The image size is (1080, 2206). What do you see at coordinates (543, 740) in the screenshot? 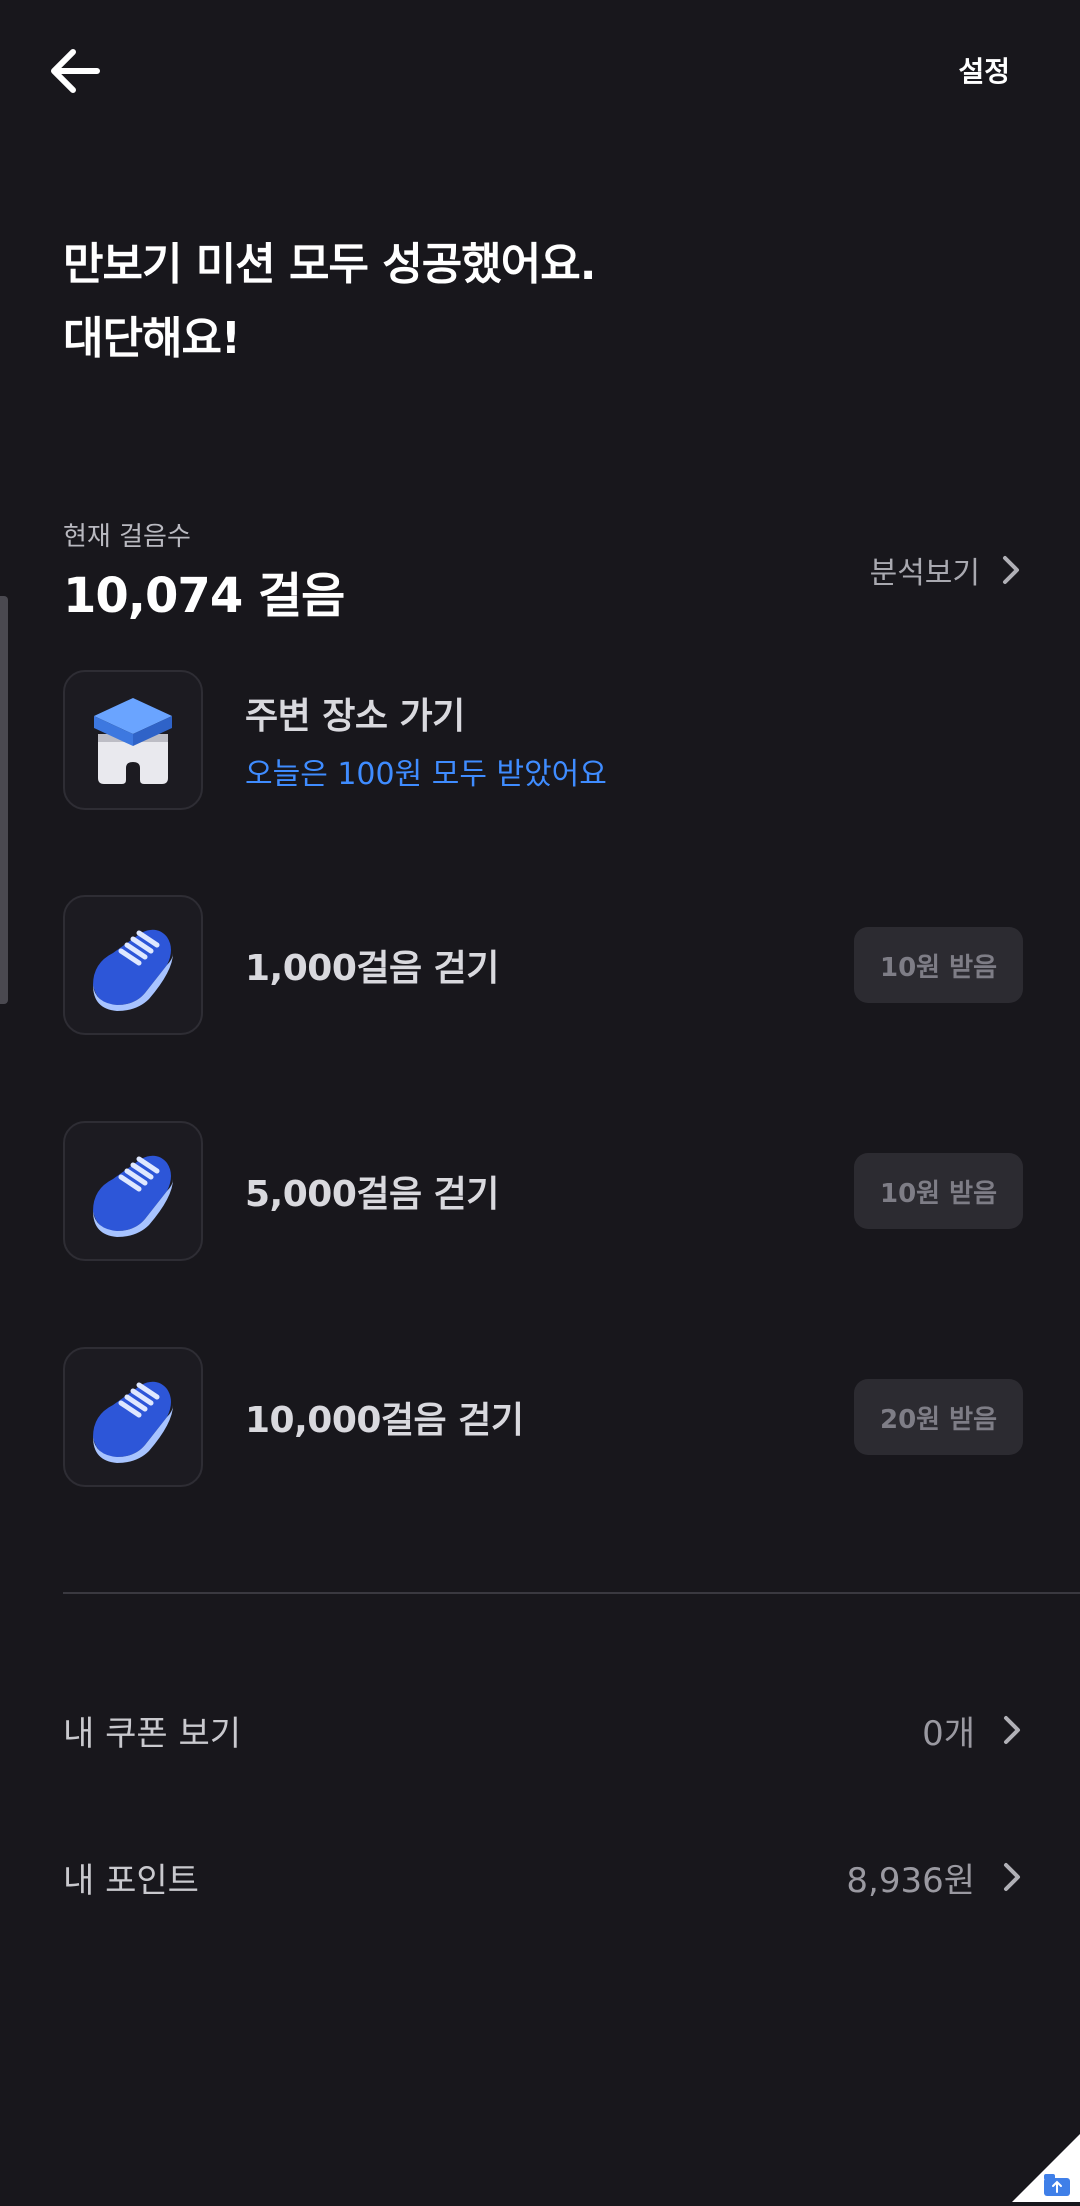
I see `mission-nearby-place: 주변 장소 가기 오늘은 100원 모두 받았어요` at bounding box center [543, 740].